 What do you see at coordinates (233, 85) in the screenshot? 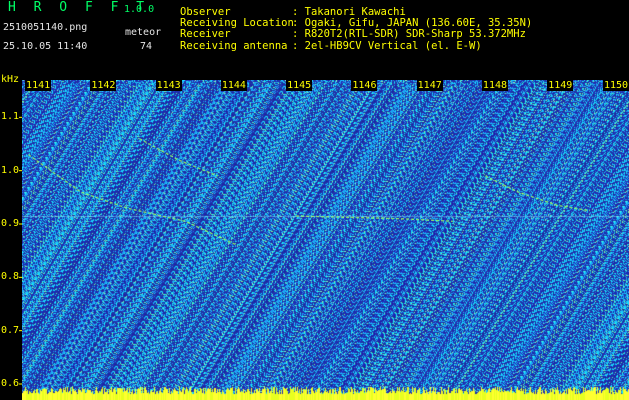
I see `x-tick-label: 1144` at bounding box center [233, 85].